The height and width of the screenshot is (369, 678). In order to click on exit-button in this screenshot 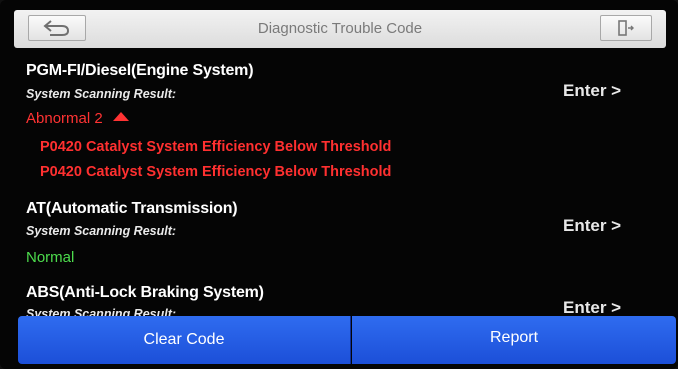, I will do `click(626, 28)`.